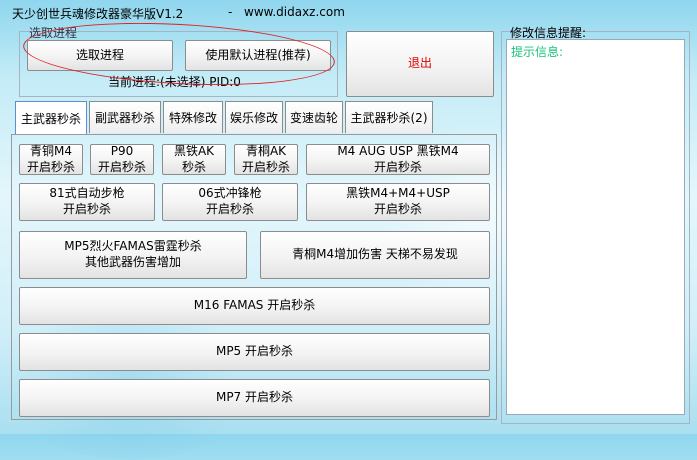 The image size is (697, 460). I want to click on weapon-button-mp5-famas: MP5烈火FAMAS雷霆秒杀 其他武器伤害增加, so click(133, 255).